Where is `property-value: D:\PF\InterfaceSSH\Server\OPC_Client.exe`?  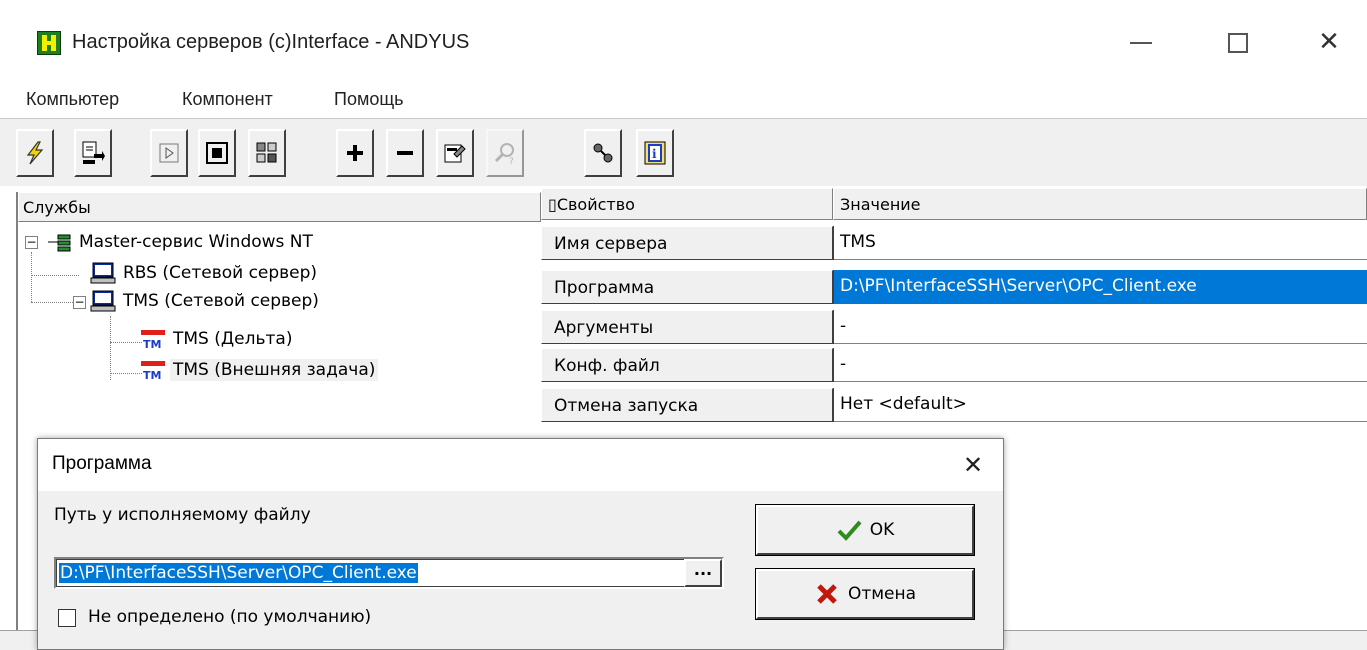
property-value: D:\PF\InterfaceSSH\Server\OPC_Client.exe is located at coordinates (1100, 287).